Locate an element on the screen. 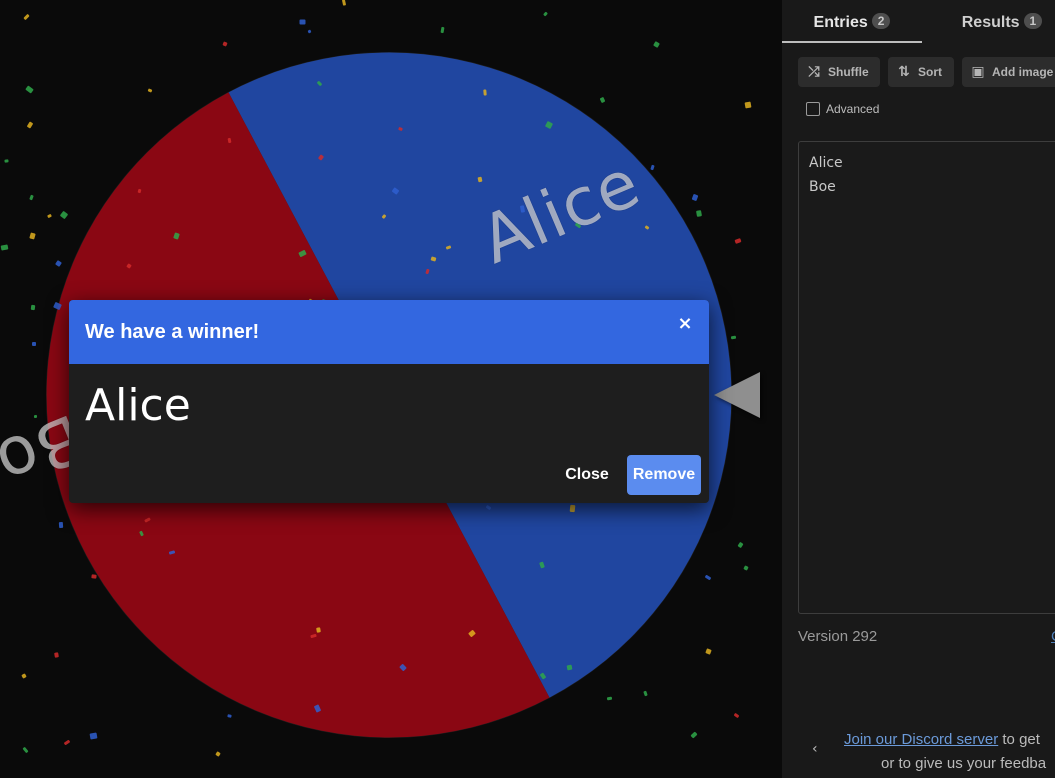 This screenshot has width=1055, height=778. footer-message: Join our Discord server to get is located at coordinates (942, 739).